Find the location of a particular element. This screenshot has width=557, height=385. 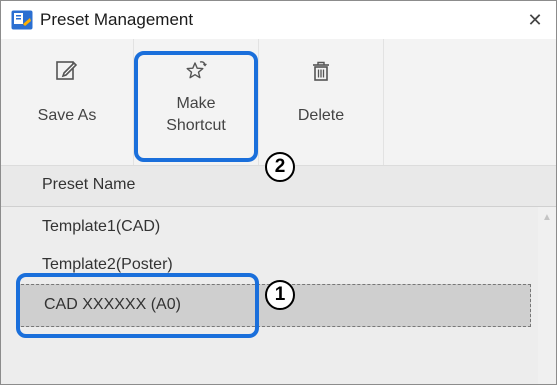

app-preset-icon is located at coordinates (22, 20).